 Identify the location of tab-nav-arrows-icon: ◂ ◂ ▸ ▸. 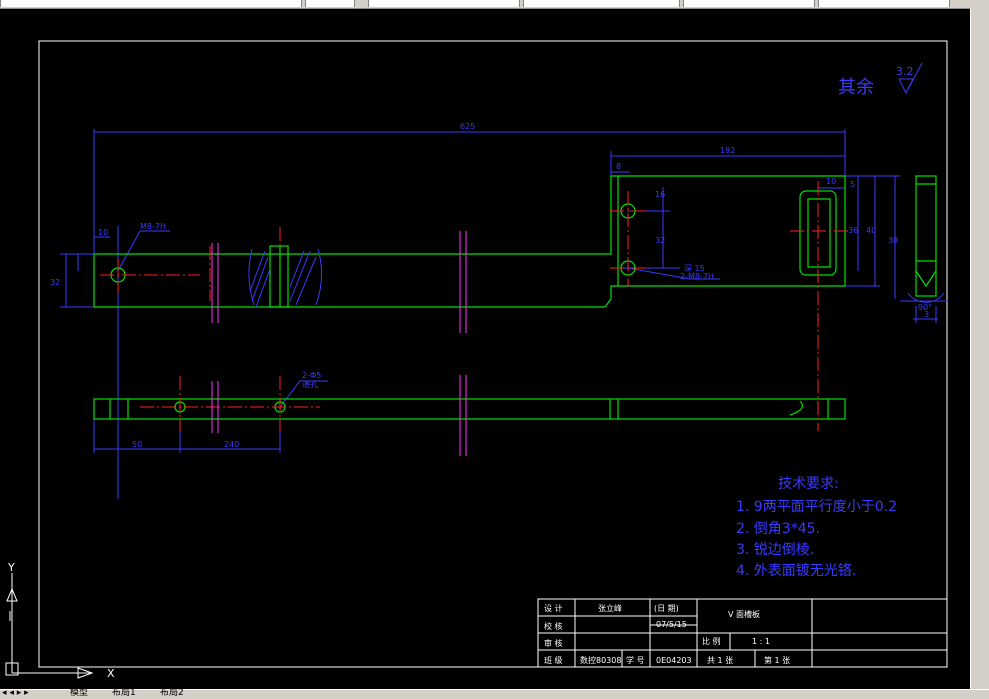
(15, 693).